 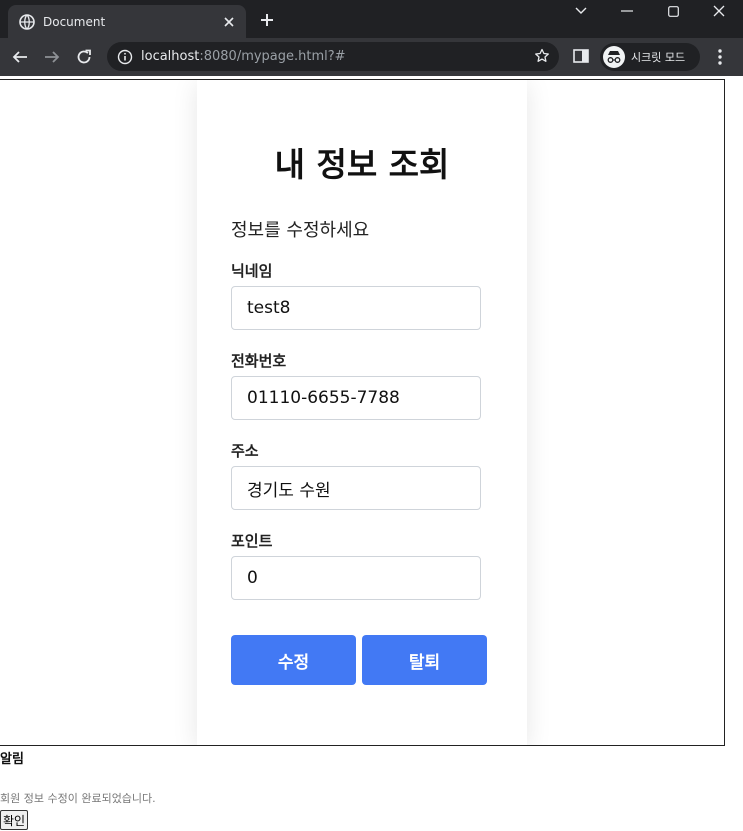 What do you see at coordinates (84, 57) in the screenshot?
I see `reload-icon` at bounding box center [84, 57].